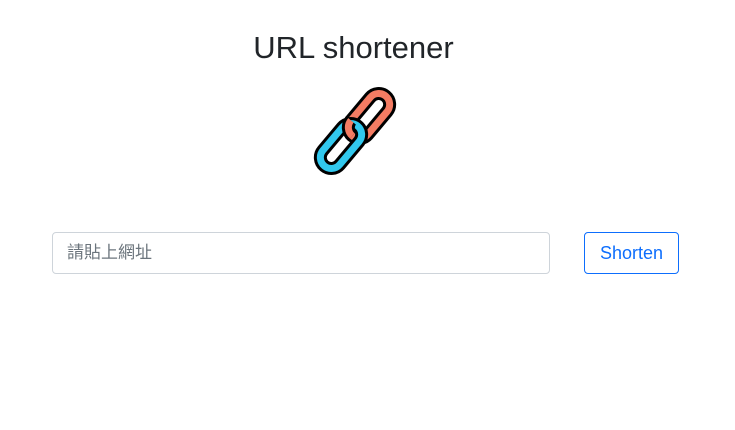 The width and height of the screenshot is (735, 430). What do you see at coordinates (354, 131) in the screenshot?
I see `link-icon` at bounding box center [354, 131].